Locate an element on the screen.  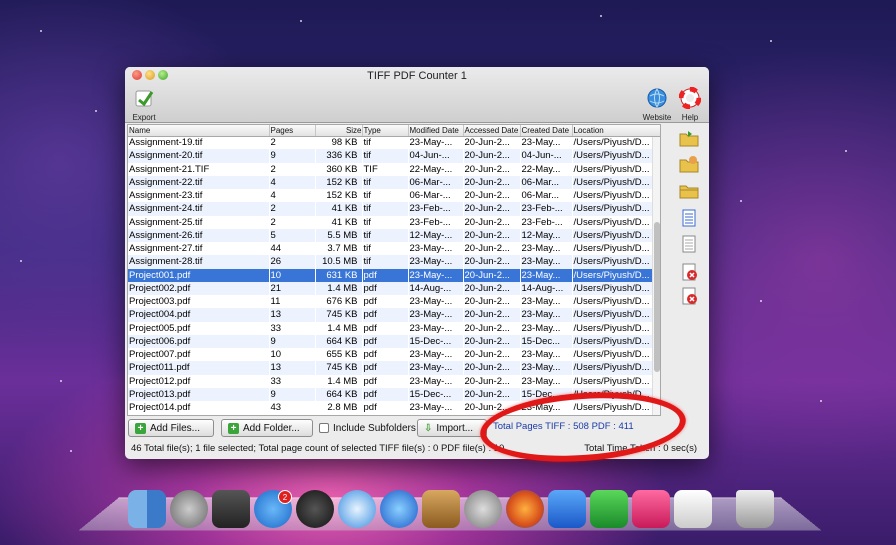
help-label: Help is located at coordinates (690, 117).